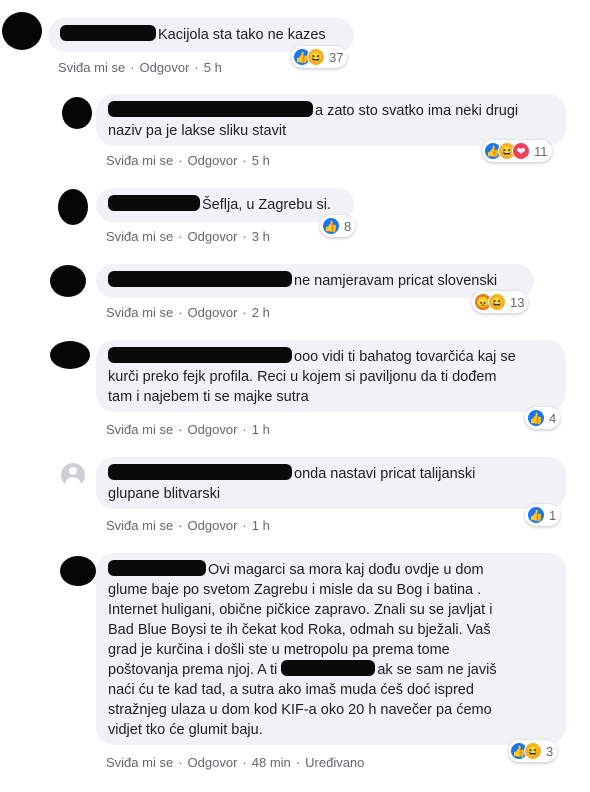 Image resolution: width=590 pixels, height=792 pixels. What do you see at coordinates (396, 281) in the screenshot?
I see `comment-text: ne namjeravam pricat slovenski` at bounding box center [396, 281].